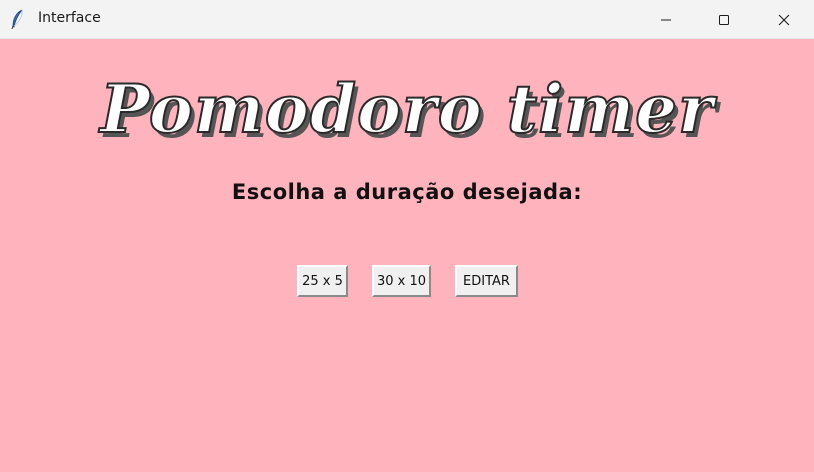 This screenshot has width=814, height=472. I want to click on title-bar: Interface, so click(407, 19).